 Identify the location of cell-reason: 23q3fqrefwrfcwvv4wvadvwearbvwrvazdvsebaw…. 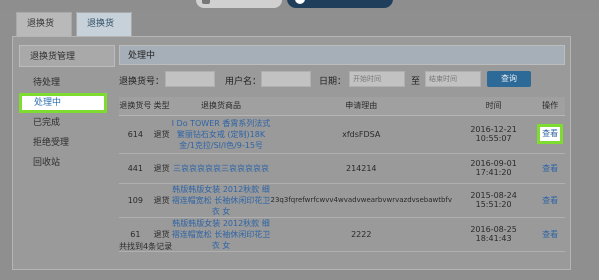
(361, 200).